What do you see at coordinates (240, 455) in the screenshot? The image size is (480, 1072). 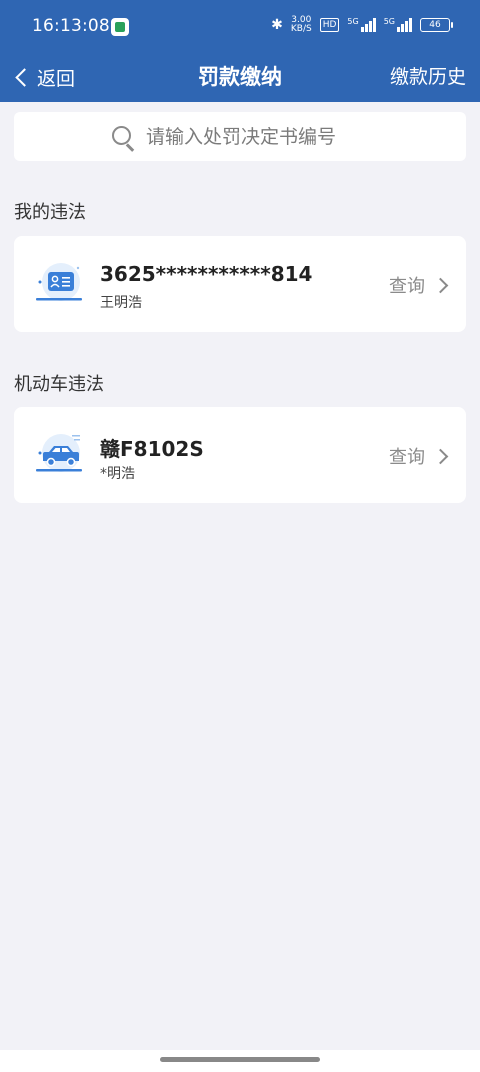 I see `vehicle-violation-card: 赣F8102S *明浩 查询` at bounding box center [240, 455].